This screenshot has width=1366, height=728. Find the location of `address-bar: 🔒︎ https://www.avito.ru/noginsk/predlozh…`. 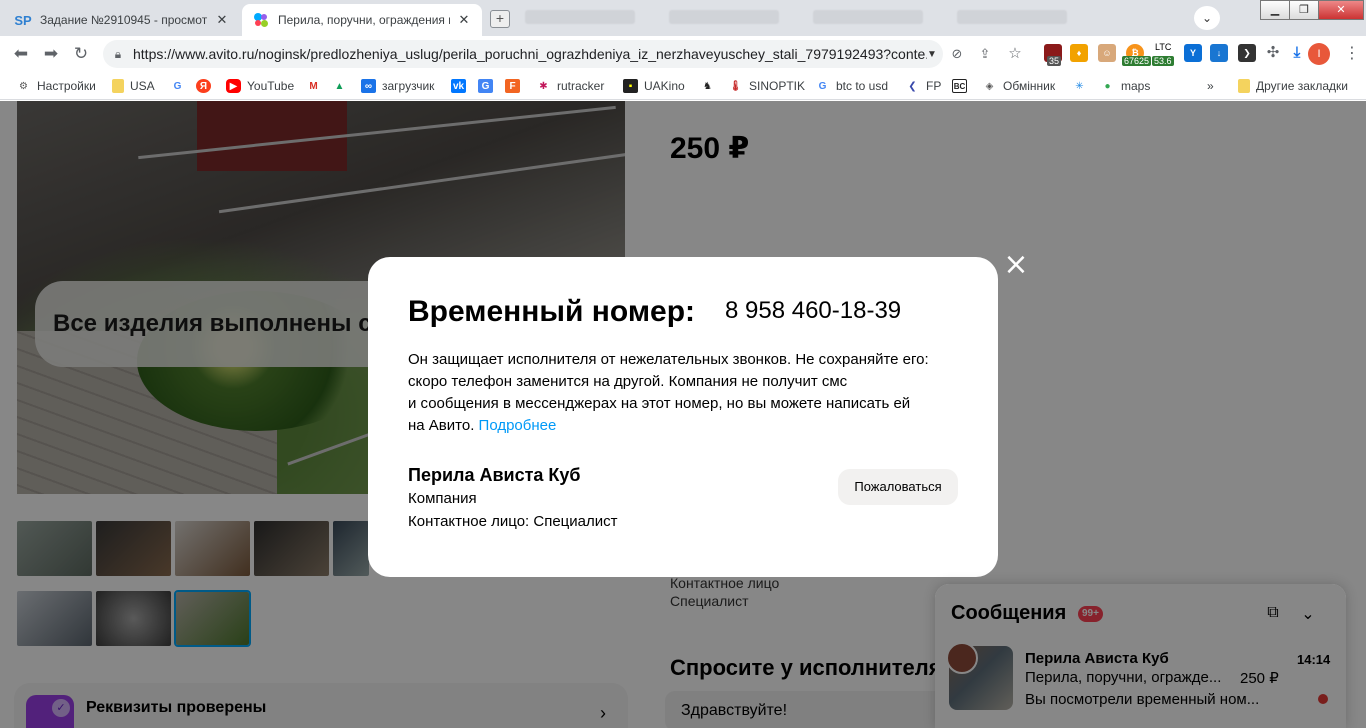

address-bar: 🔒︎ https://www.avito.ru/noginsk/predlozh… is located at coordinates (523, 54).